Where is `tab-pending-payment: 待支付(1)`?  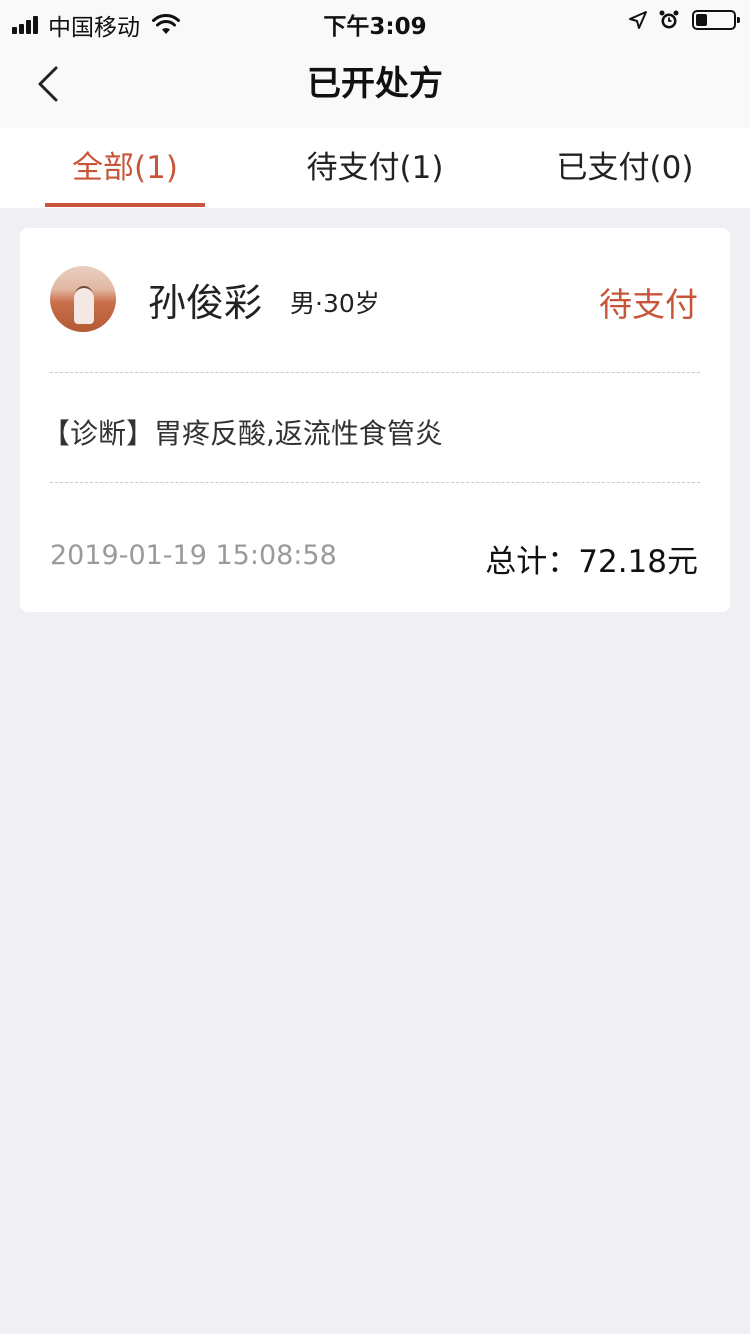
tab-pending-payment: 待支付(1) is located at coordinates (375, 168).